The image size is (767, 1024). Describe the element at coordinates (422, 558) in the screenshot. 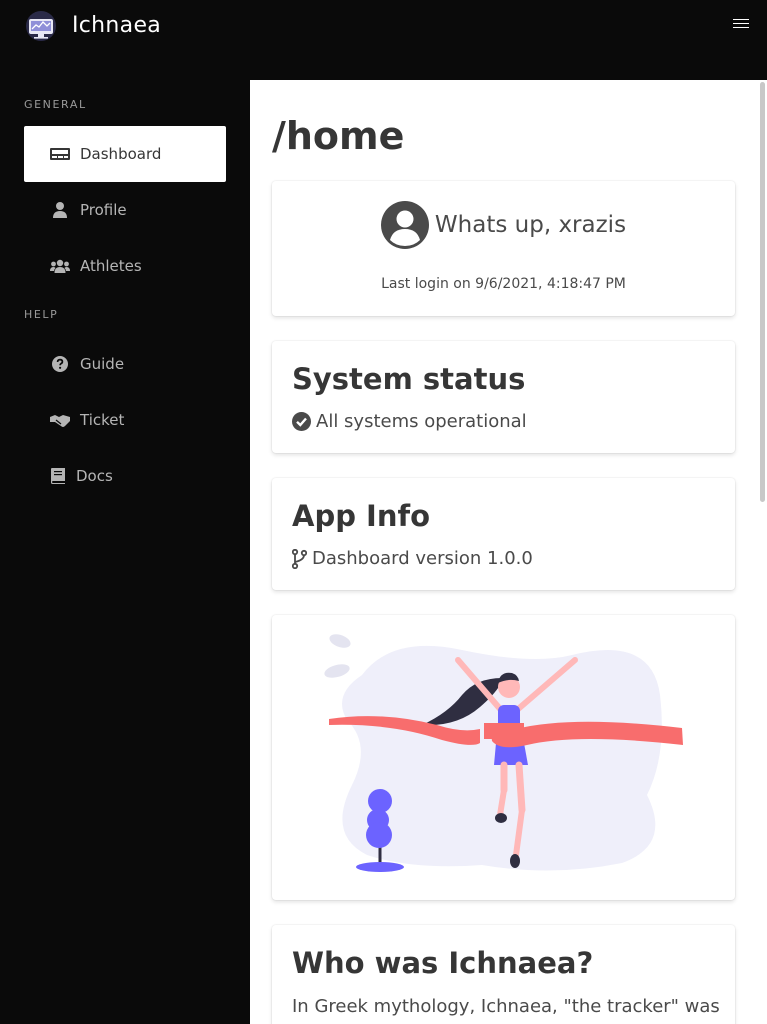

I see `app-version-text: Dashboard version 1.0.0` at that location.